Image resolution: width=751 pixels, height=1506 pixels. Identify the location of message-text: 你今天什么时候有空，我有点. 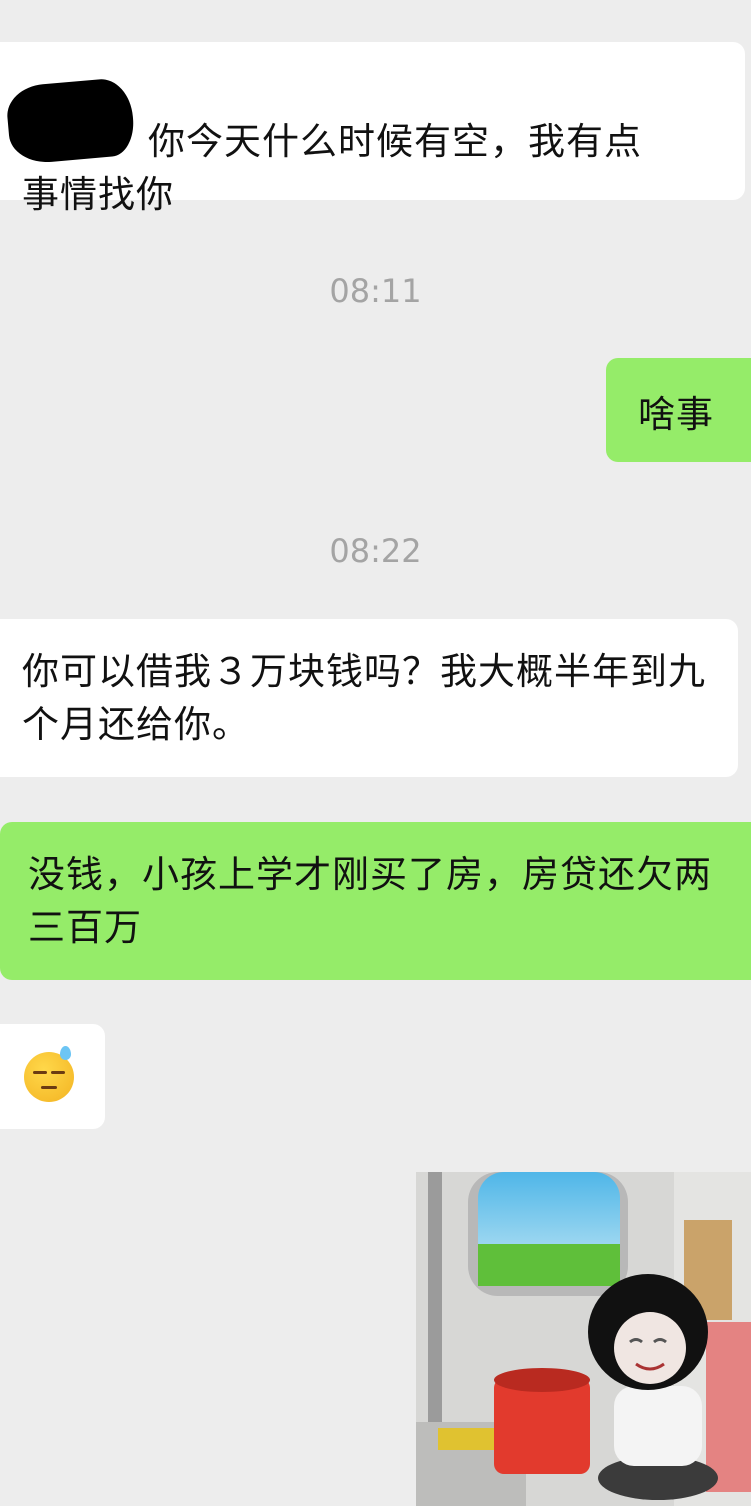
(395, 141).